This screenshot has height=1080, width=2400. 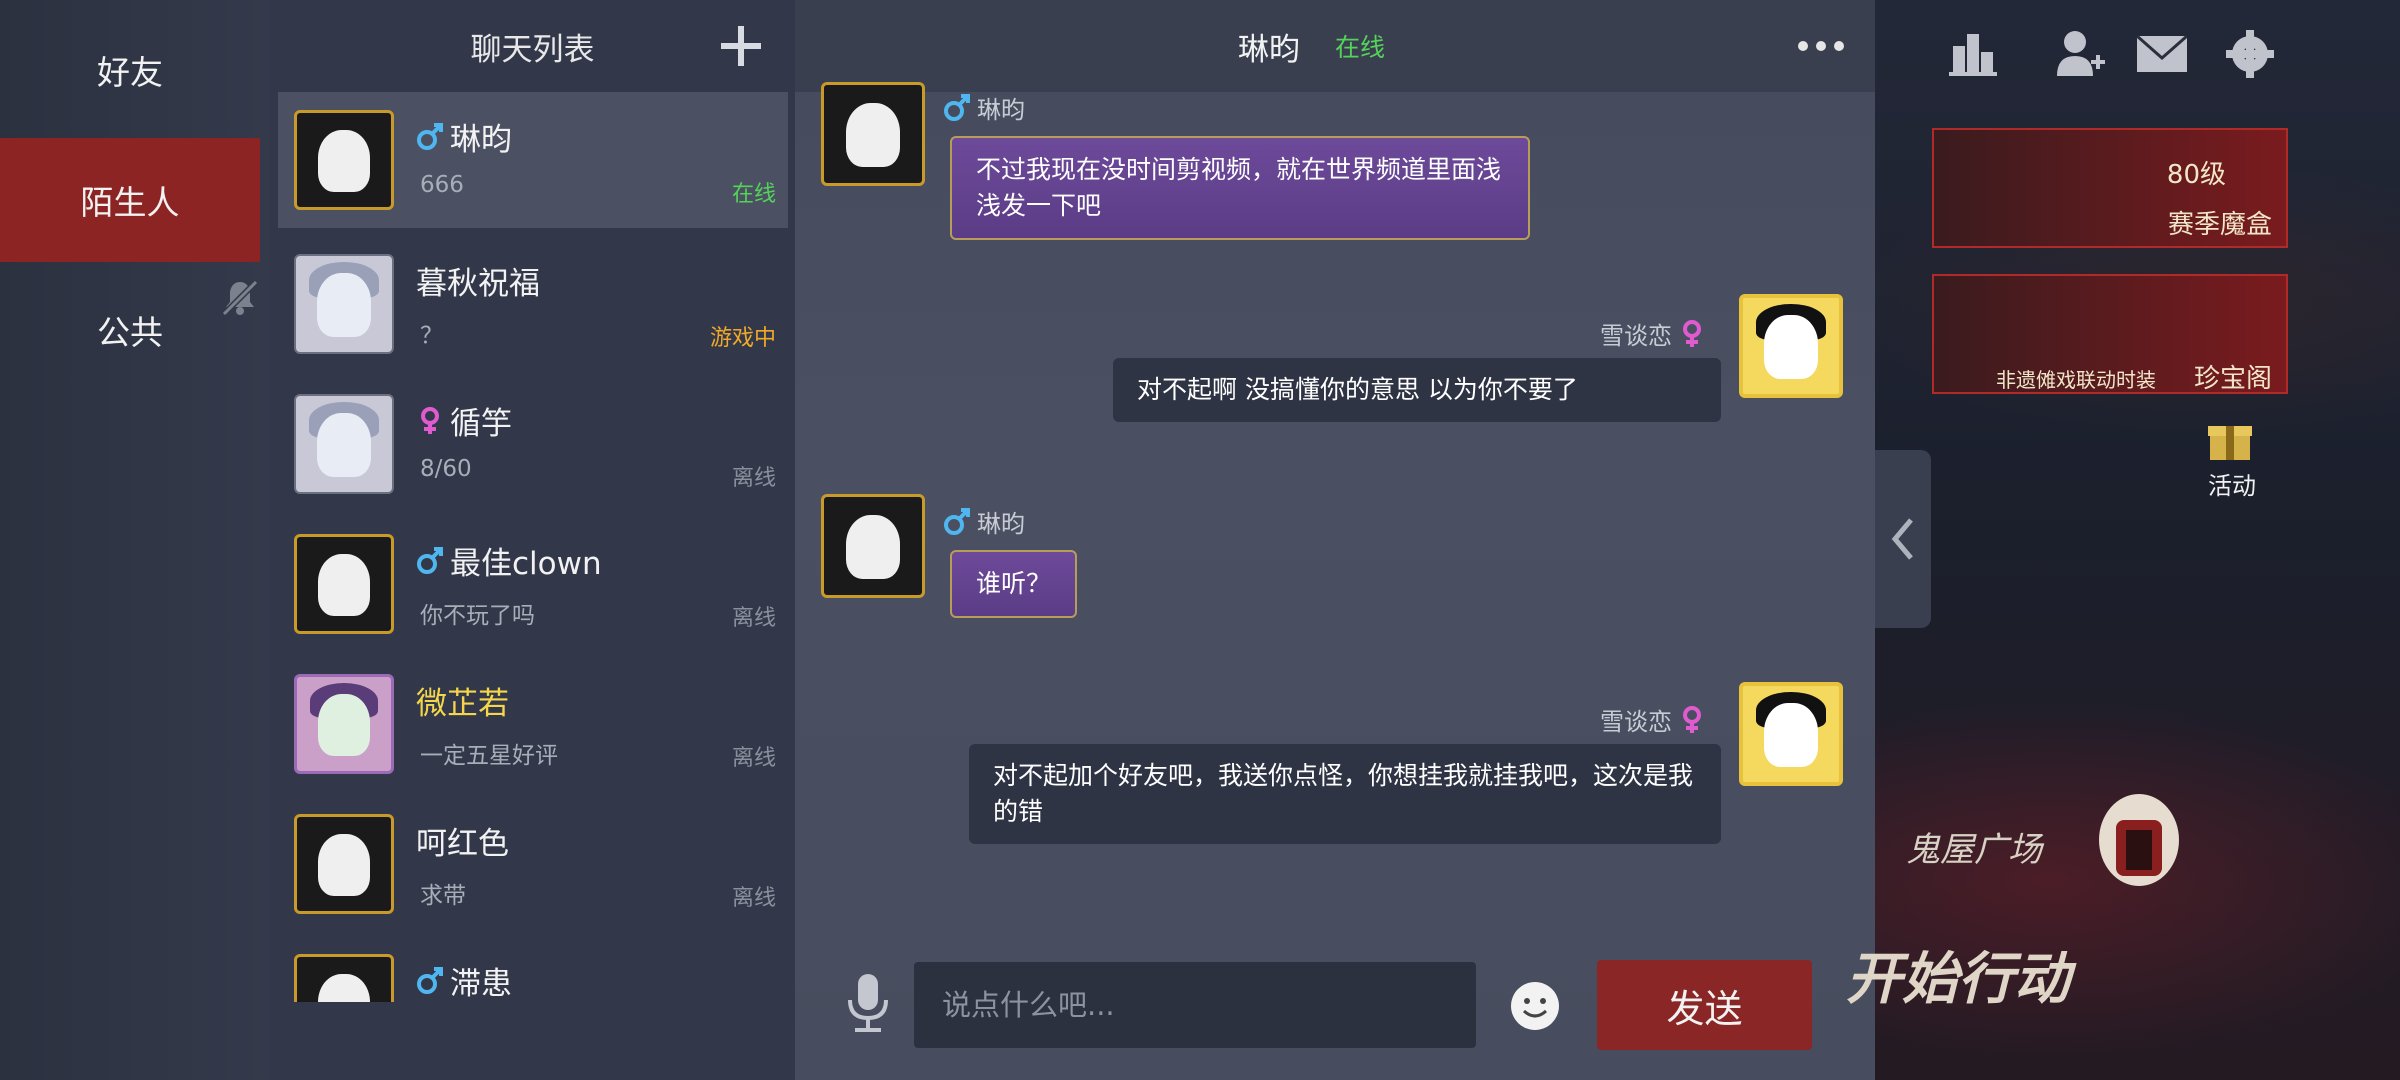 I want to click on collab-costume-card: 非遗傩戏联动时装 珍宝阁, so click(x=2110, y=334).